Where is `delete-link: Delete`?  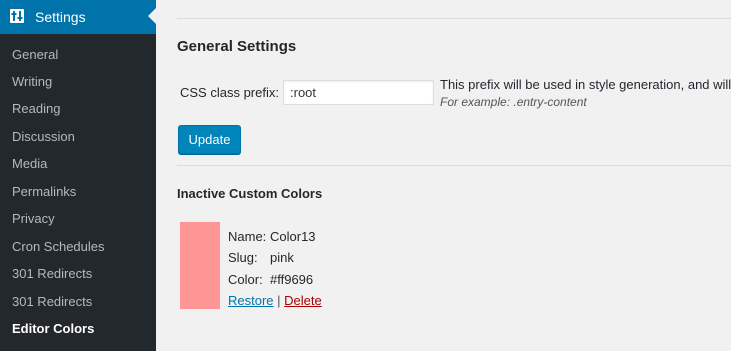
delete-link: Delete is located at coordinates (303, 300).